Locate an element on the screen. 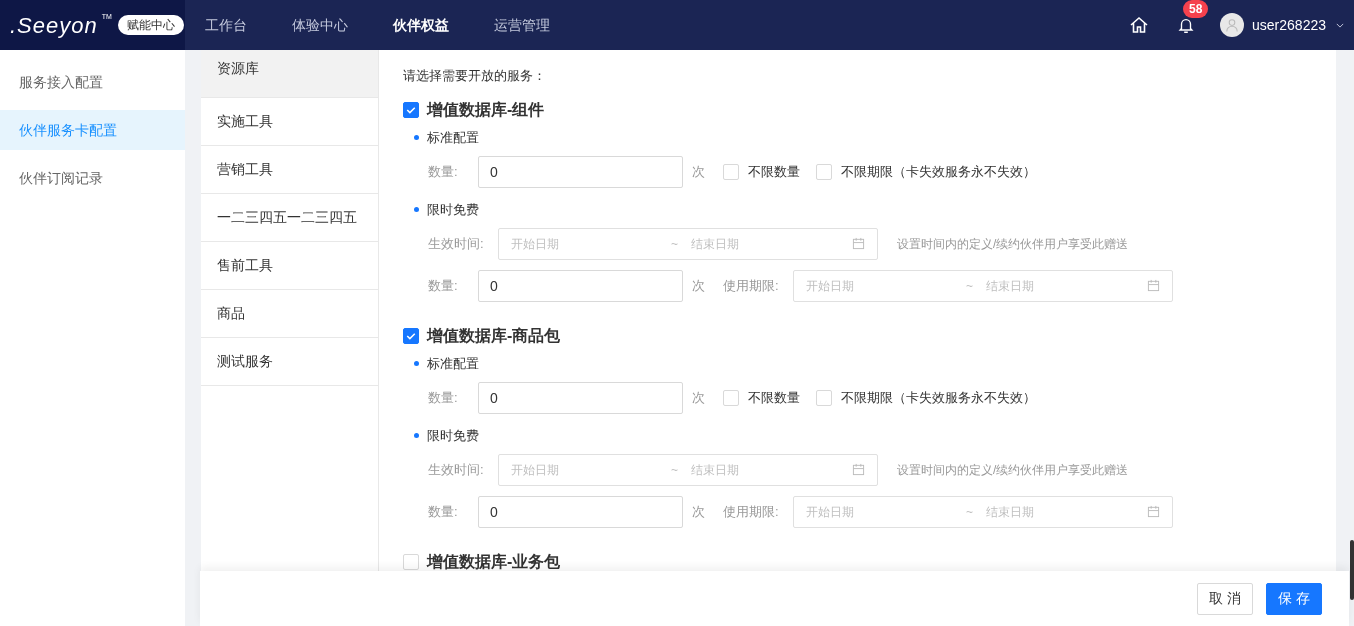 The width and height of the screenshot is (1354, 626). category-item: 资源库 is located at coordinates (289, 74).